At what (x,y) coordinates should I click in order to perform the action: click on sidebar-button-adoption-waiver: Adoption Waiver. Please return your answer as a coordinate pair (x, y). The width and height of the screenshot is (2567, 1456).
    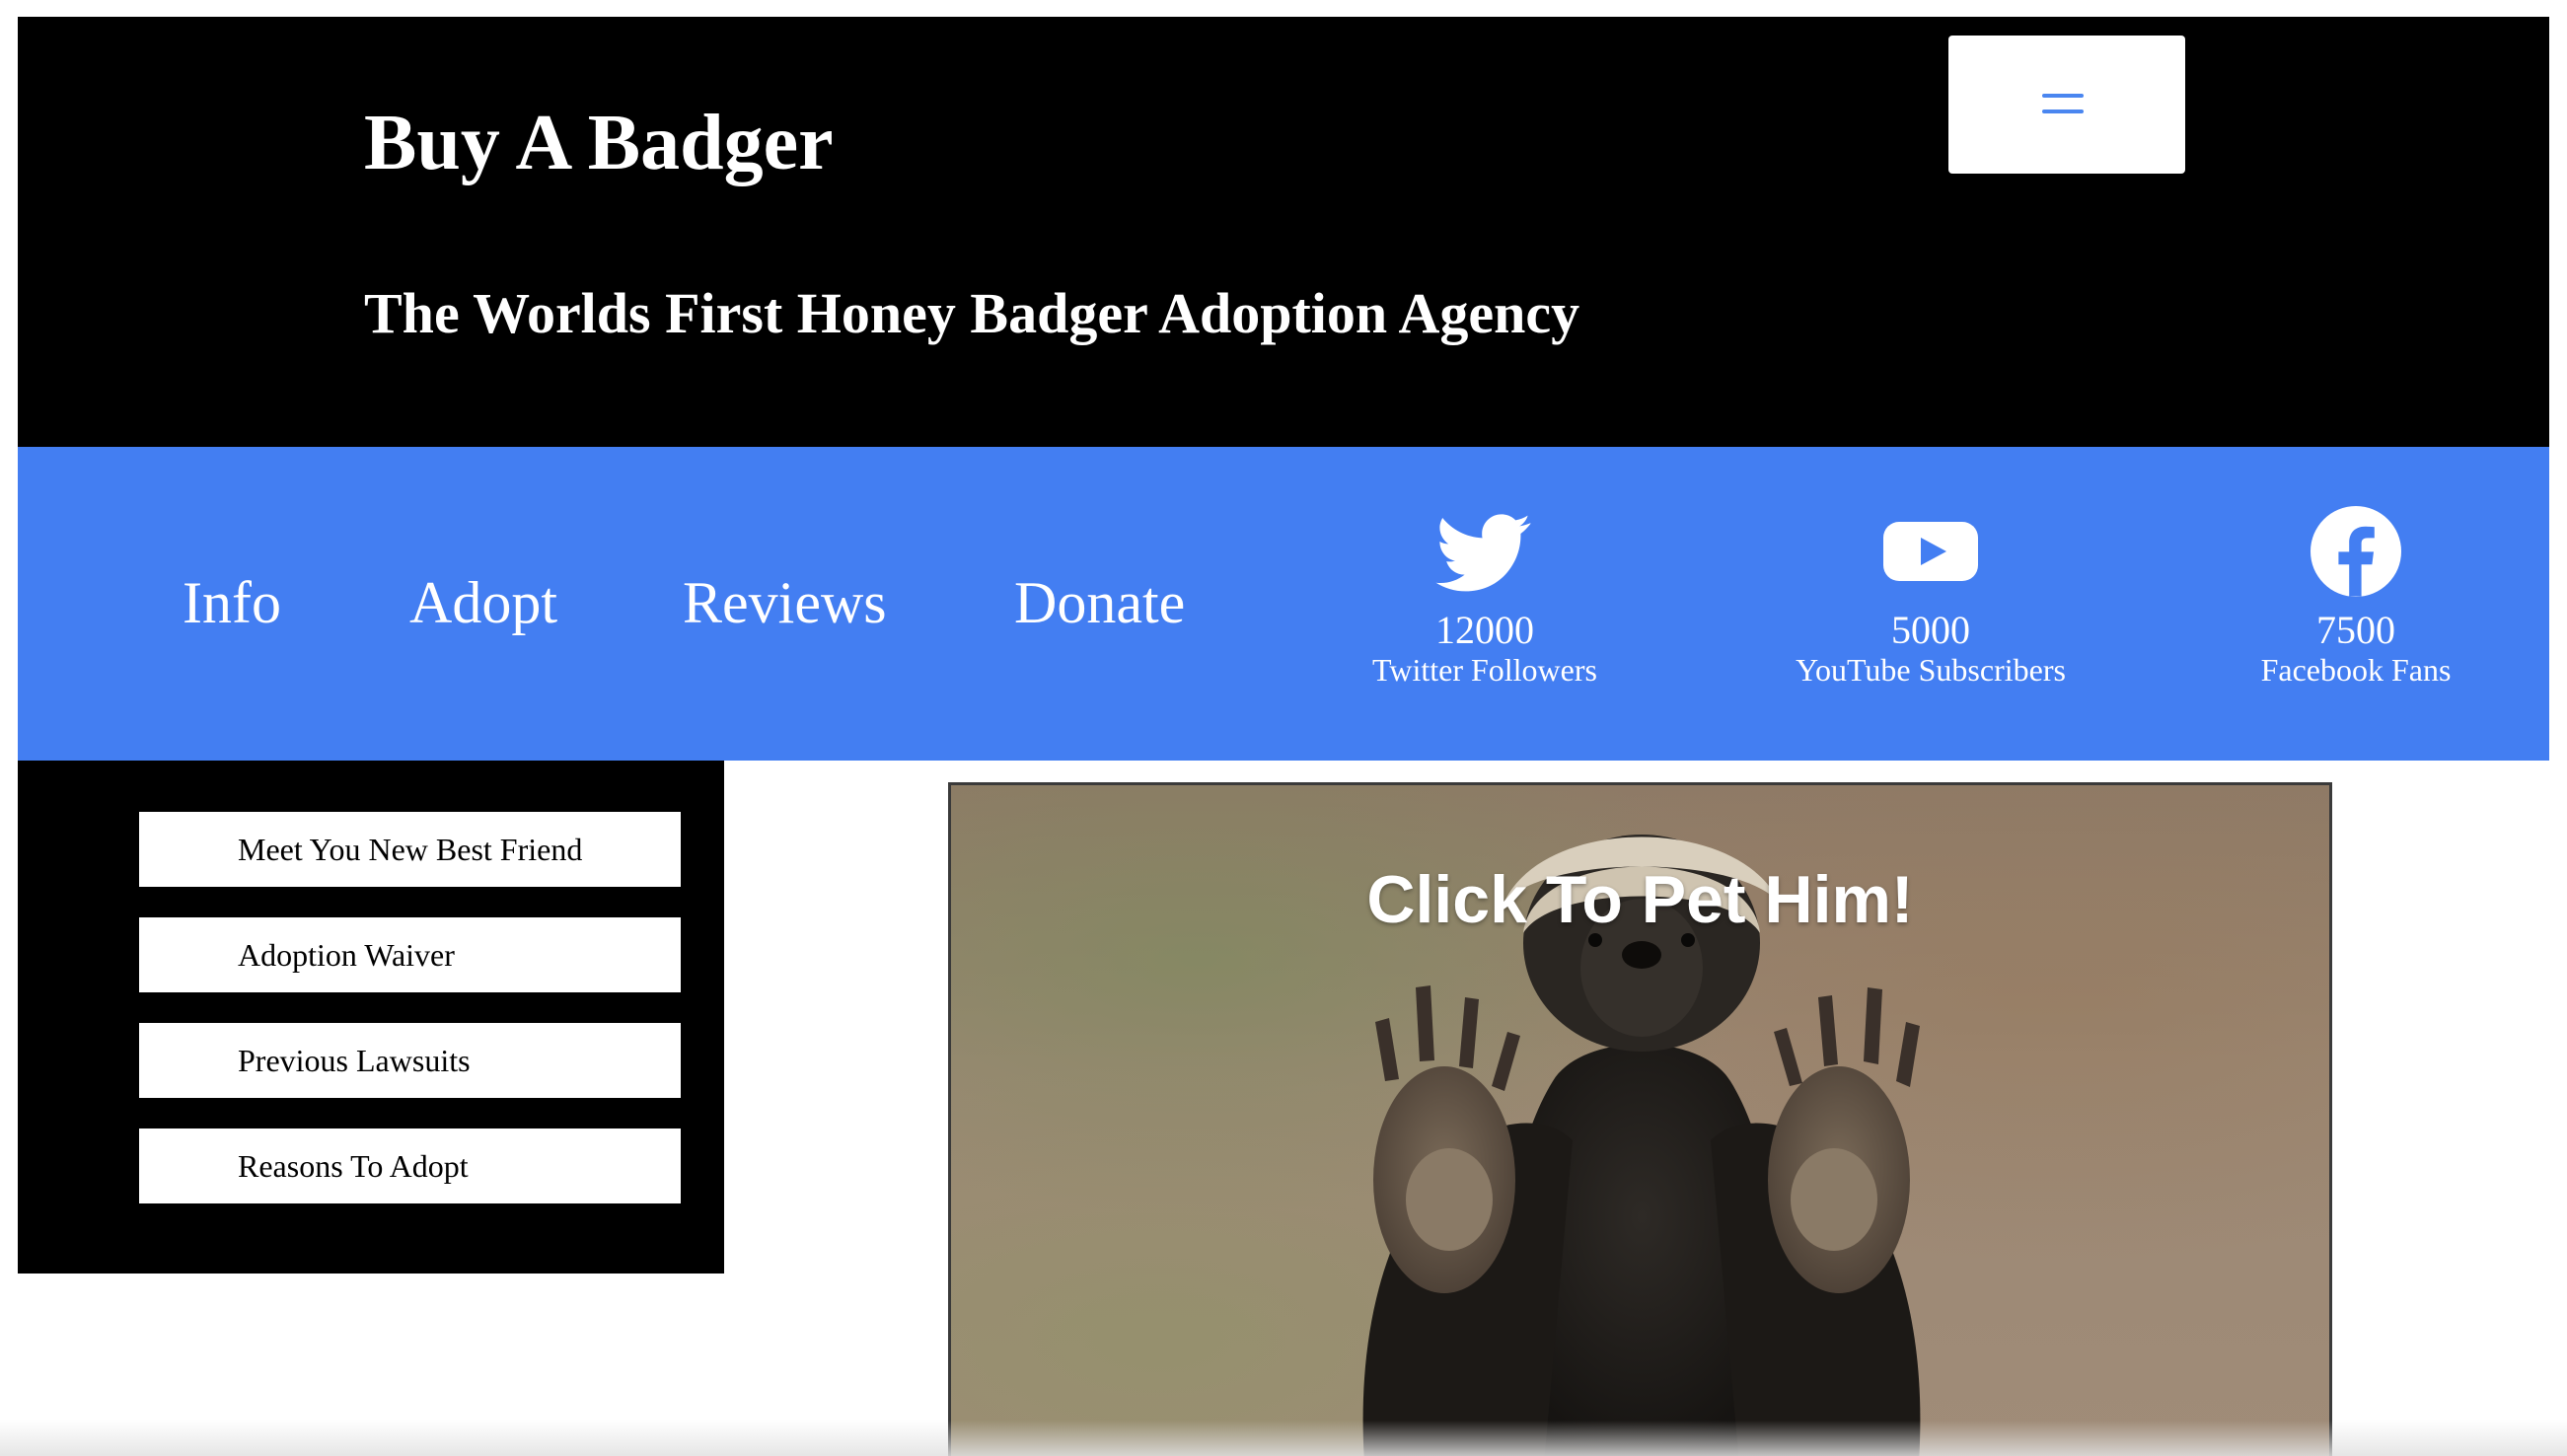
    Looking at the image, I should click on (410, 954).